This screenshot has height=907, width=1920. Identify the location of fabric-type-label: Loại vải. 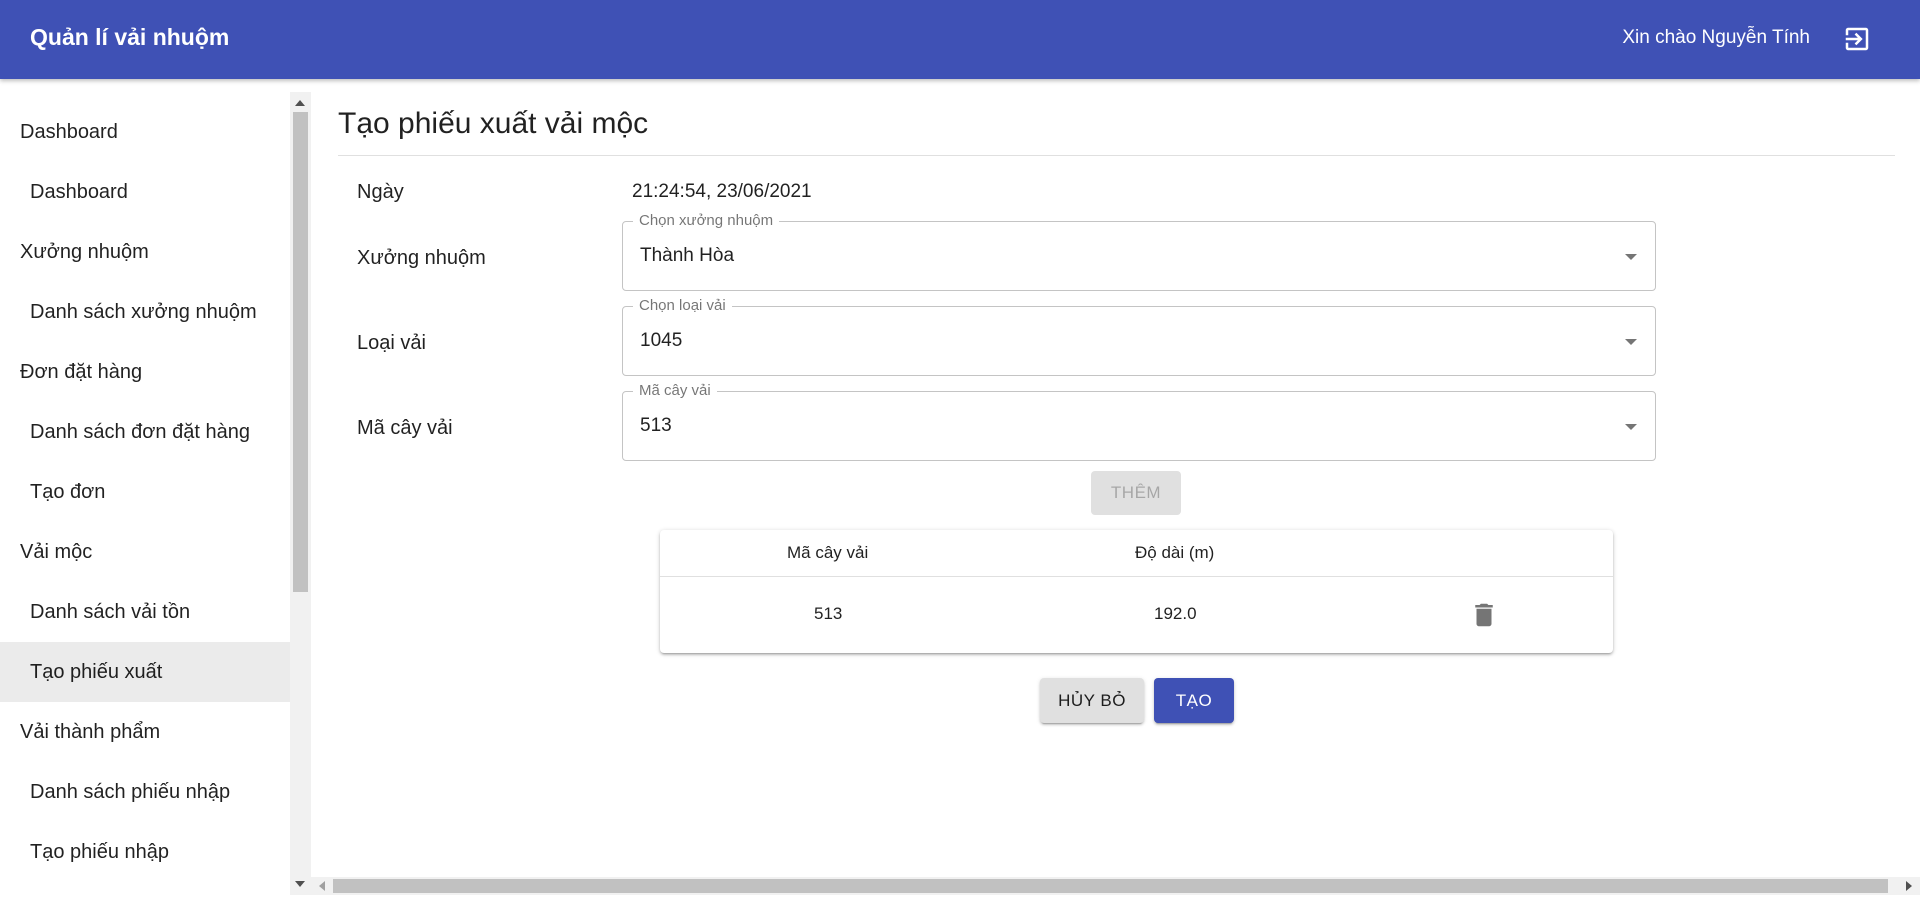
(391, 343).